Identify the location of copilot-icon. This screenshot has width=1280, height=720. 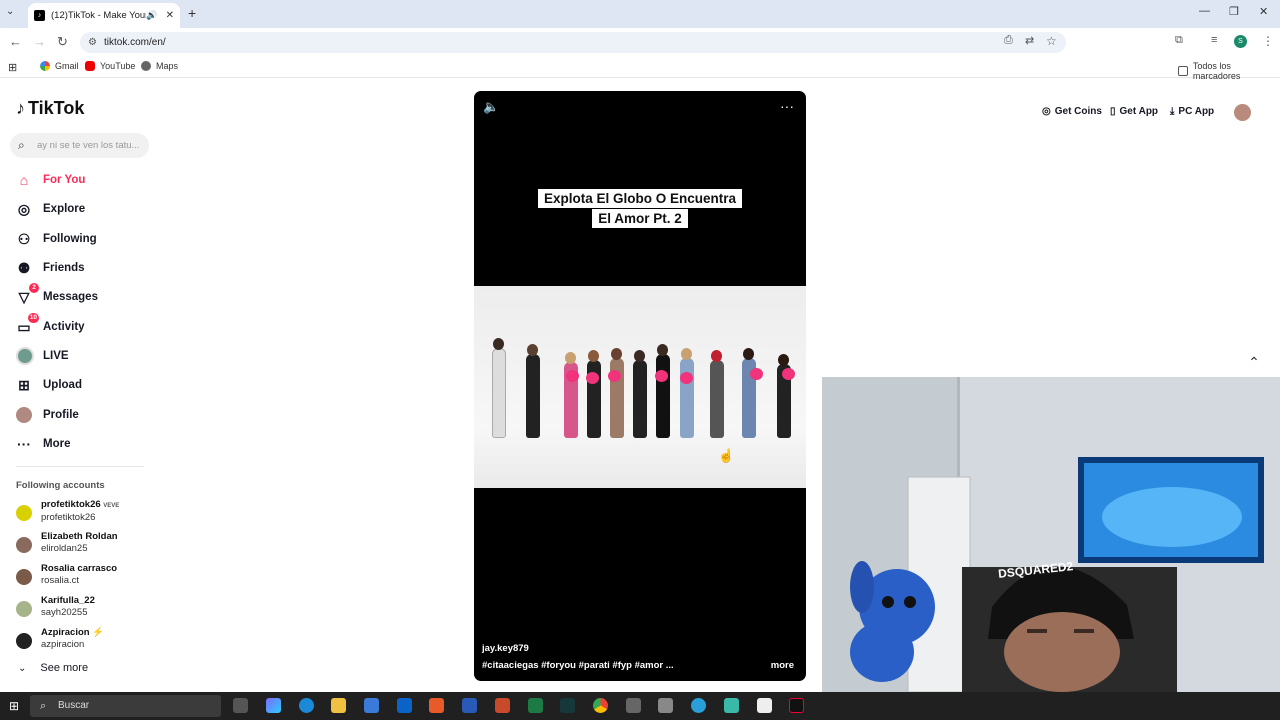
(273, 705).